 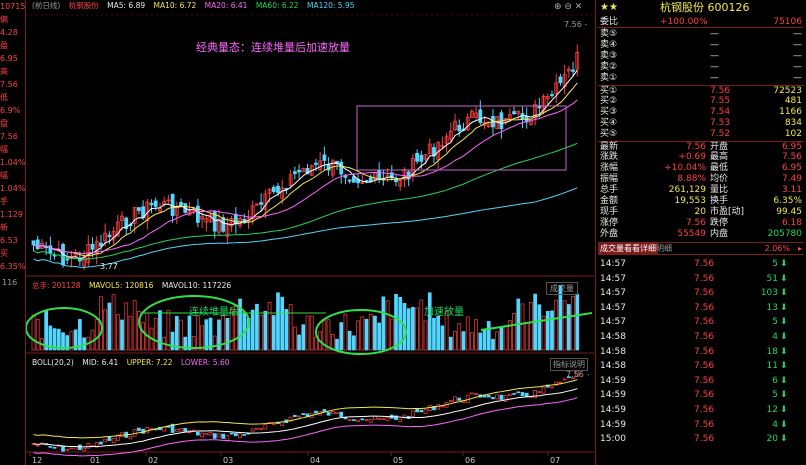 What do you see at coordinates (613, 424) in the screenshot?
I see `tick-time: 14:59` at bounding box center [613, 424].